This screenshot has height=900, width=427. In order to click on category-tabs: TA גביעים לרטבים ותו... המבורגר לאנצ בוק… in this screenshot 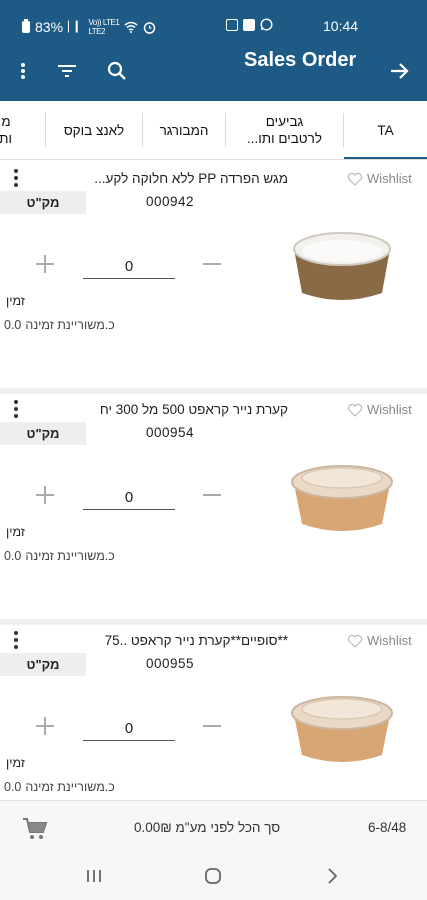, I will do `click(213, 130)`.